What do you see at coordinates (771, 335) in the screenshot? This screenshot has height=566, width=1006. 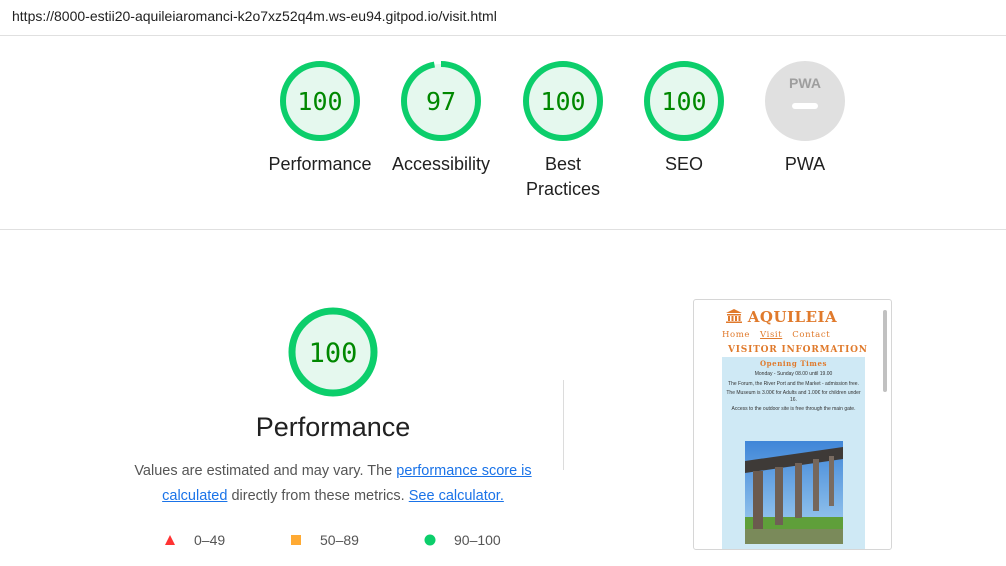 I see `nav-visit: Visit` at bounding box center [771, 335].